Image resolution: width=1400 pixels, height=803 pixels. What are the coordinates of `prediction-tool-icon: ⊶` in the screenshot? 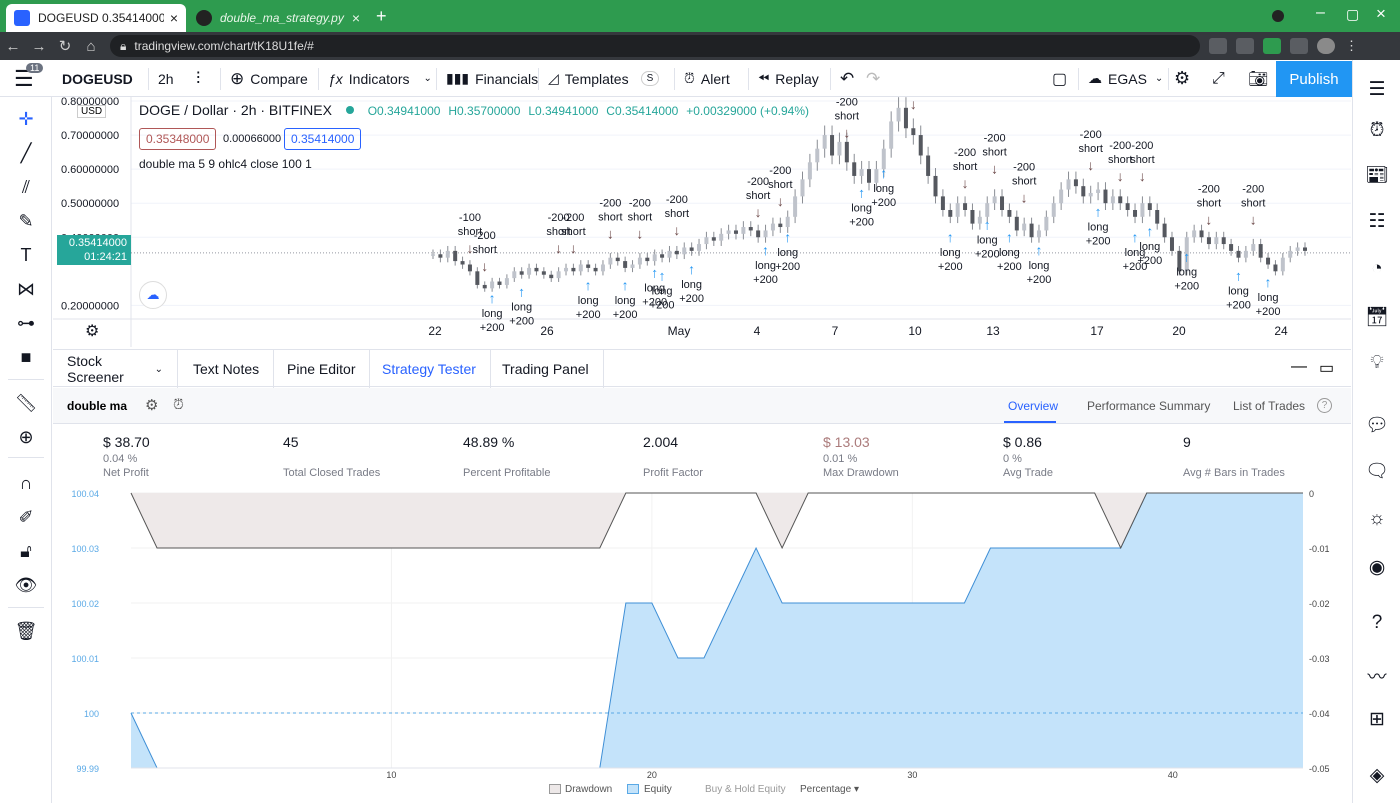 It's located at (26, 323).